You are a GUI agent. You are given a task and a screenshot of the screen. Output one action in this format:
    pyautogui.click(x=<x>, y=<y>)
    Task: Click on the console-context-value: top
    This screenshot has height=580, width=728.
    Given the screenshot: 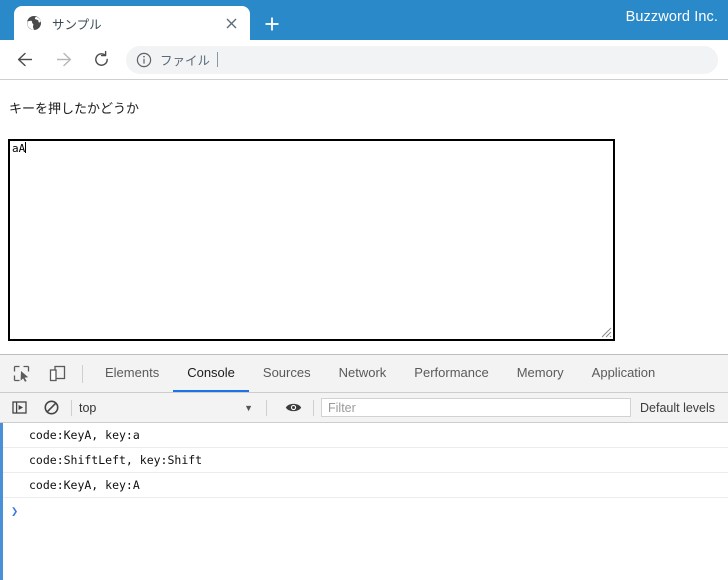 What is the action you would take?
    pyautogui.click(x=88, y=407)
    